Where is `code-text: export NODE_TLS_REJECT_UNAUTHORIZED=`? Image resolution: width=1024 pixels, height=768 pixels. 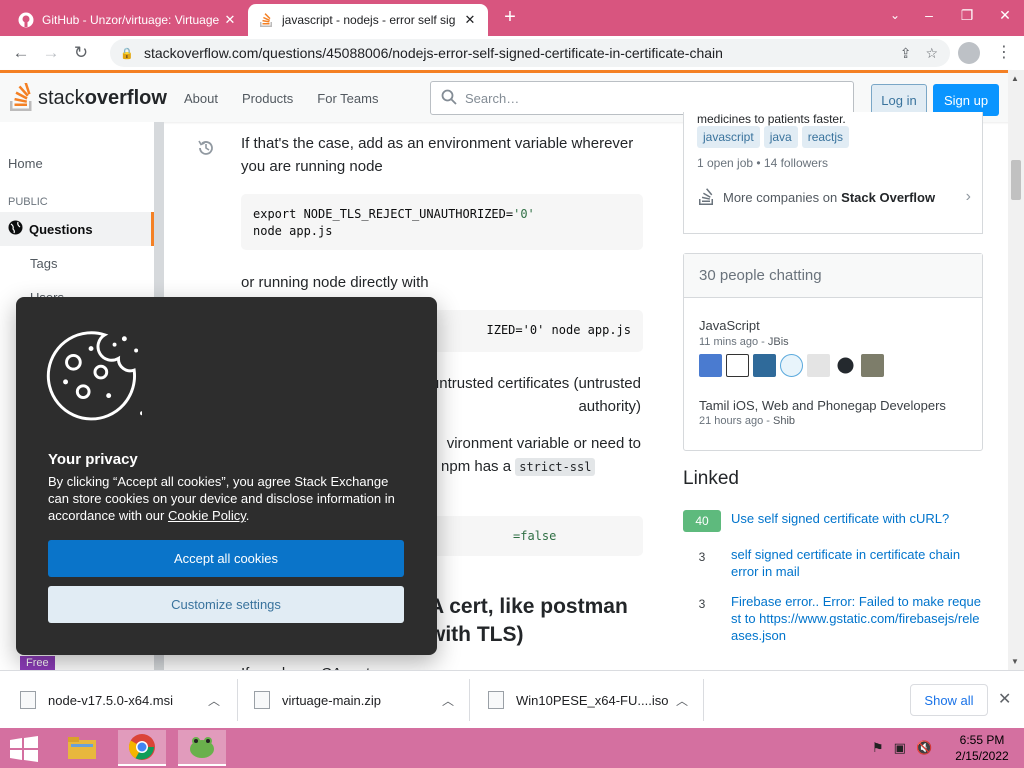 code-text: export NODE_TLS_REJECT_UNAUTHORIZED= is located at coordinates (383, 214).